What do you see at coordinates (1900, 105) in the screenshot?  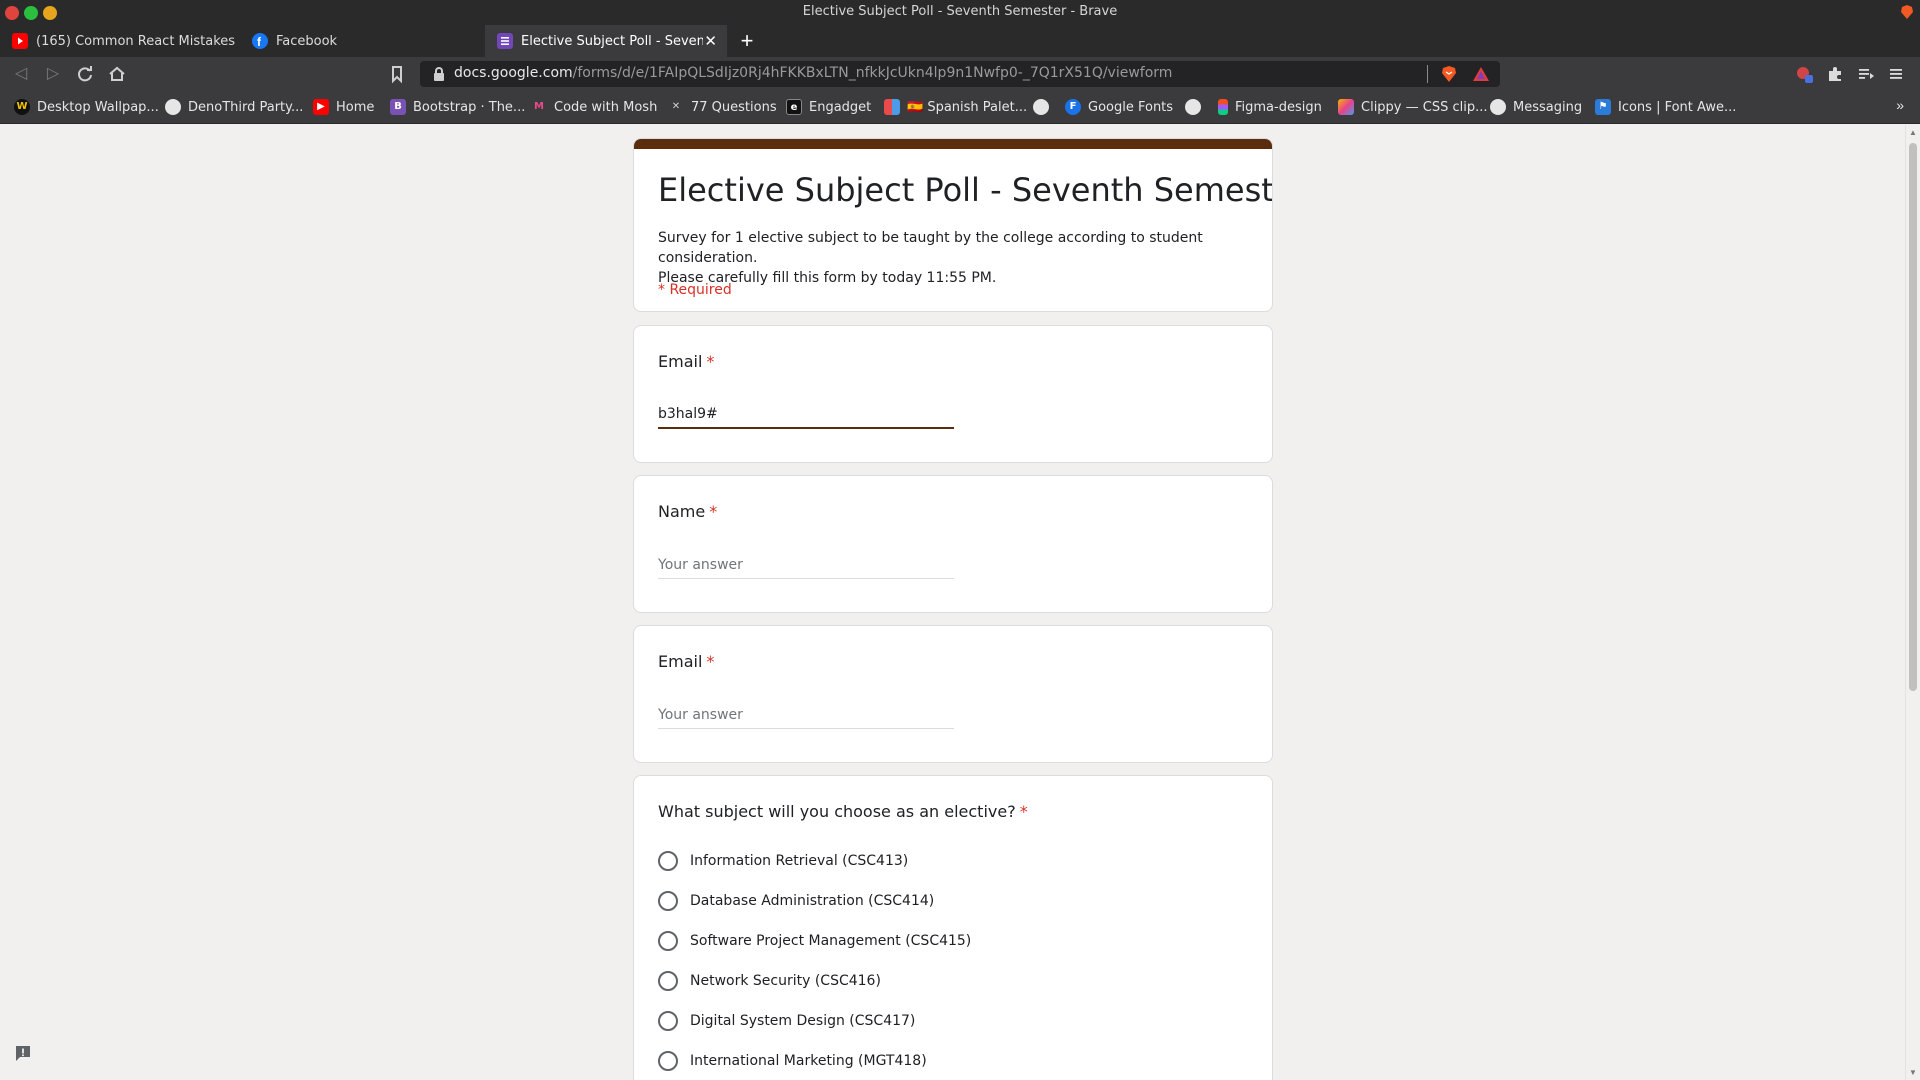 I see `more-bookmarks-icon: »` at bounding box center [1900, 105].